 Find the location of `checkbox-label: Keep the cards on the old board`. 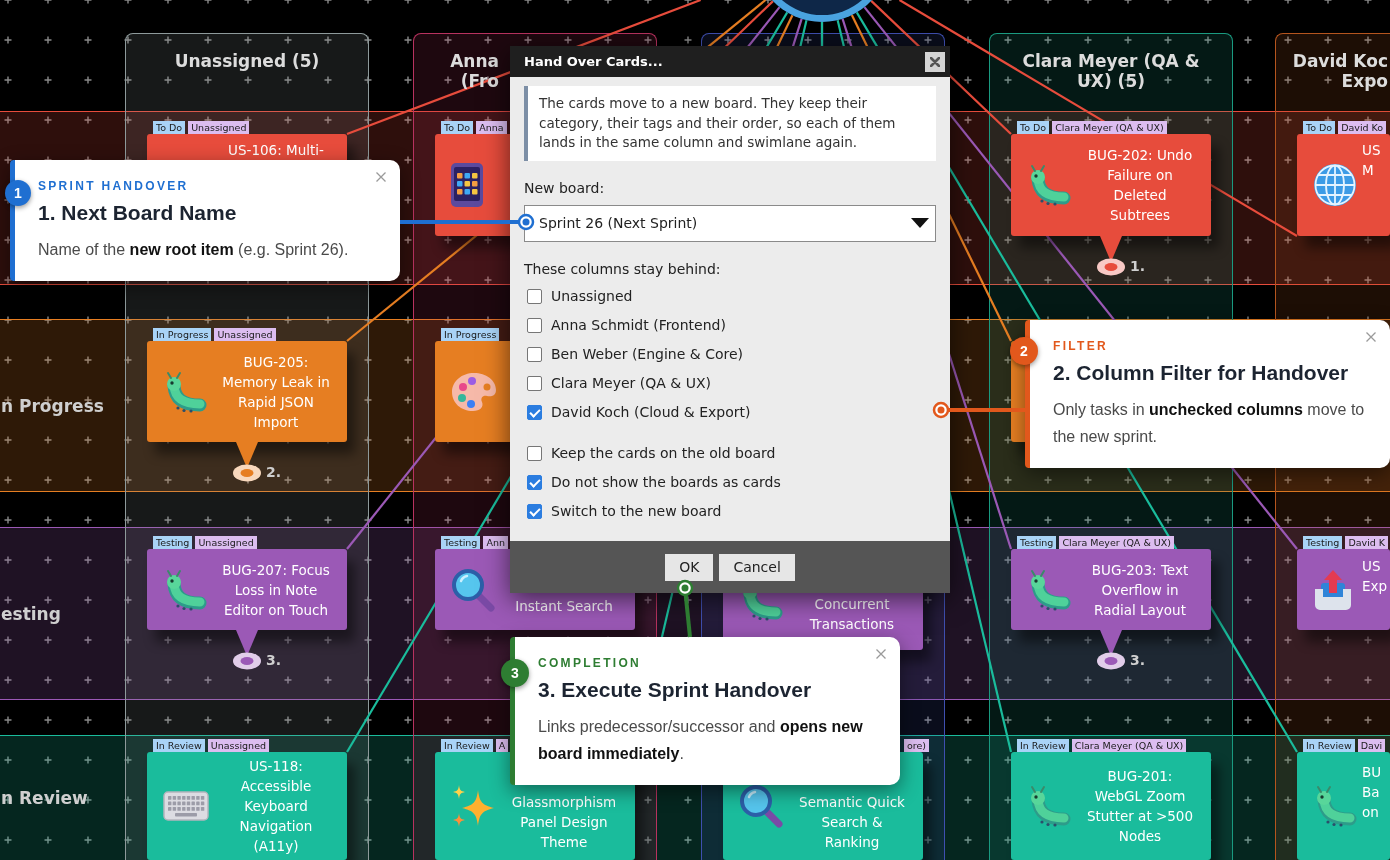

checkbox-label: Keep the cards on the old board is located at coordinates (663, 453).